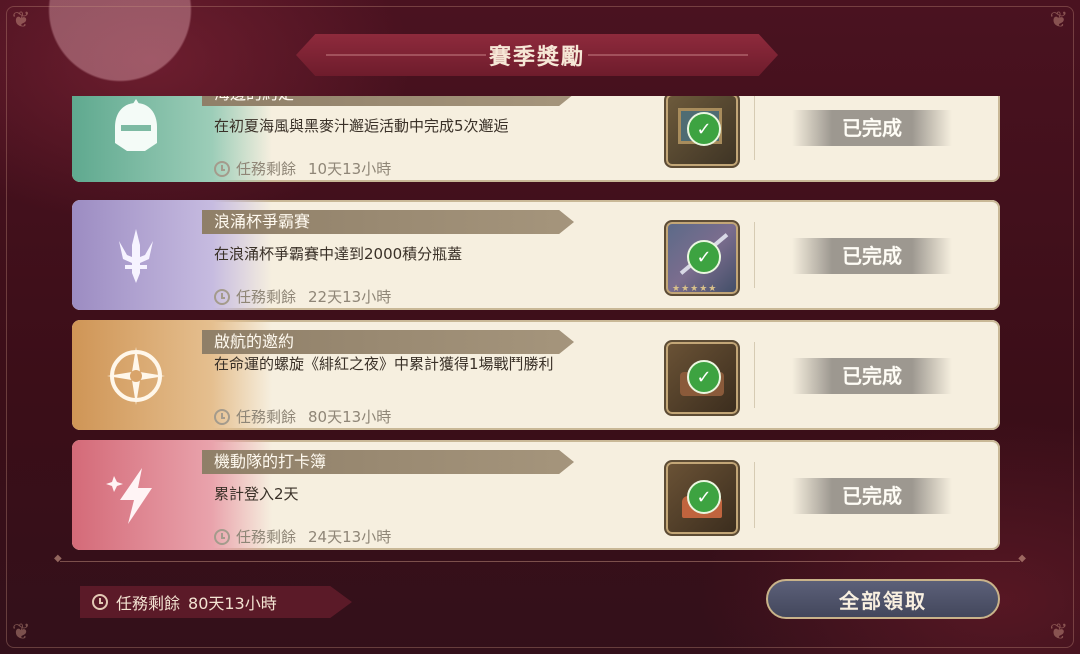 The image size is (1080, 654). I want to click on mission-remaining: 任務剩餘 22天13小時, so click(302, 296).